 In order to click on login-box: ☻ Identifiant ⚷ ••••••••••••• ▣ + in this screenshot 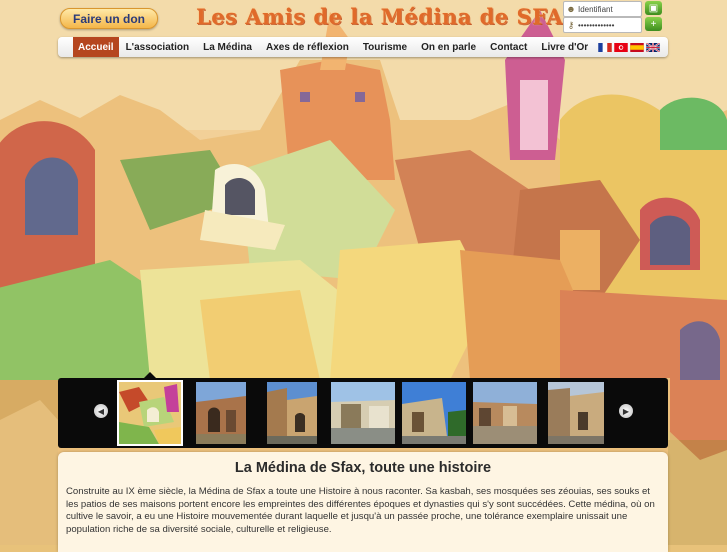, I will do `click(613, 17)`.